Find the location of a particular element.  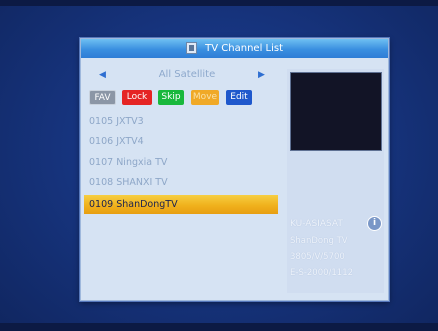

arrow-right-icon: ▶ is located at coordinates (261, 75).